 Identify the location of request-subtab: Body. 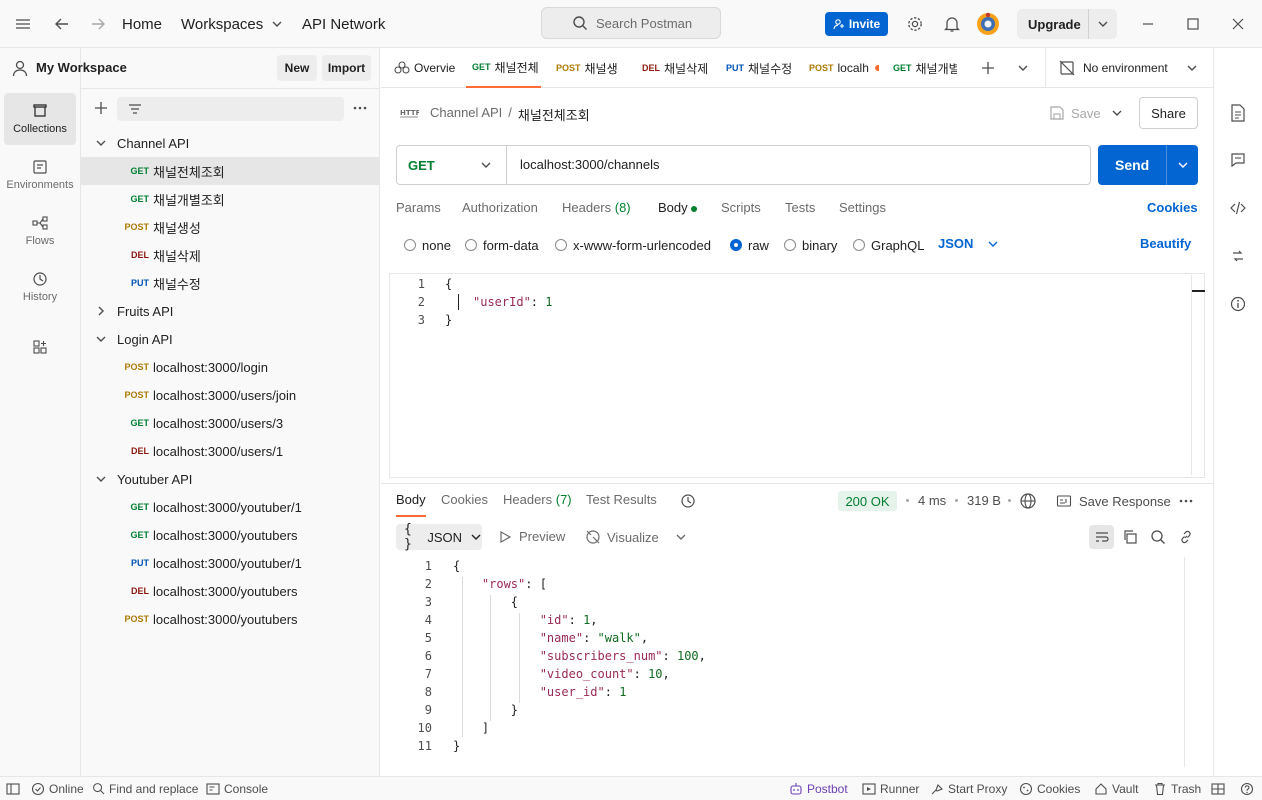
(673, 209).